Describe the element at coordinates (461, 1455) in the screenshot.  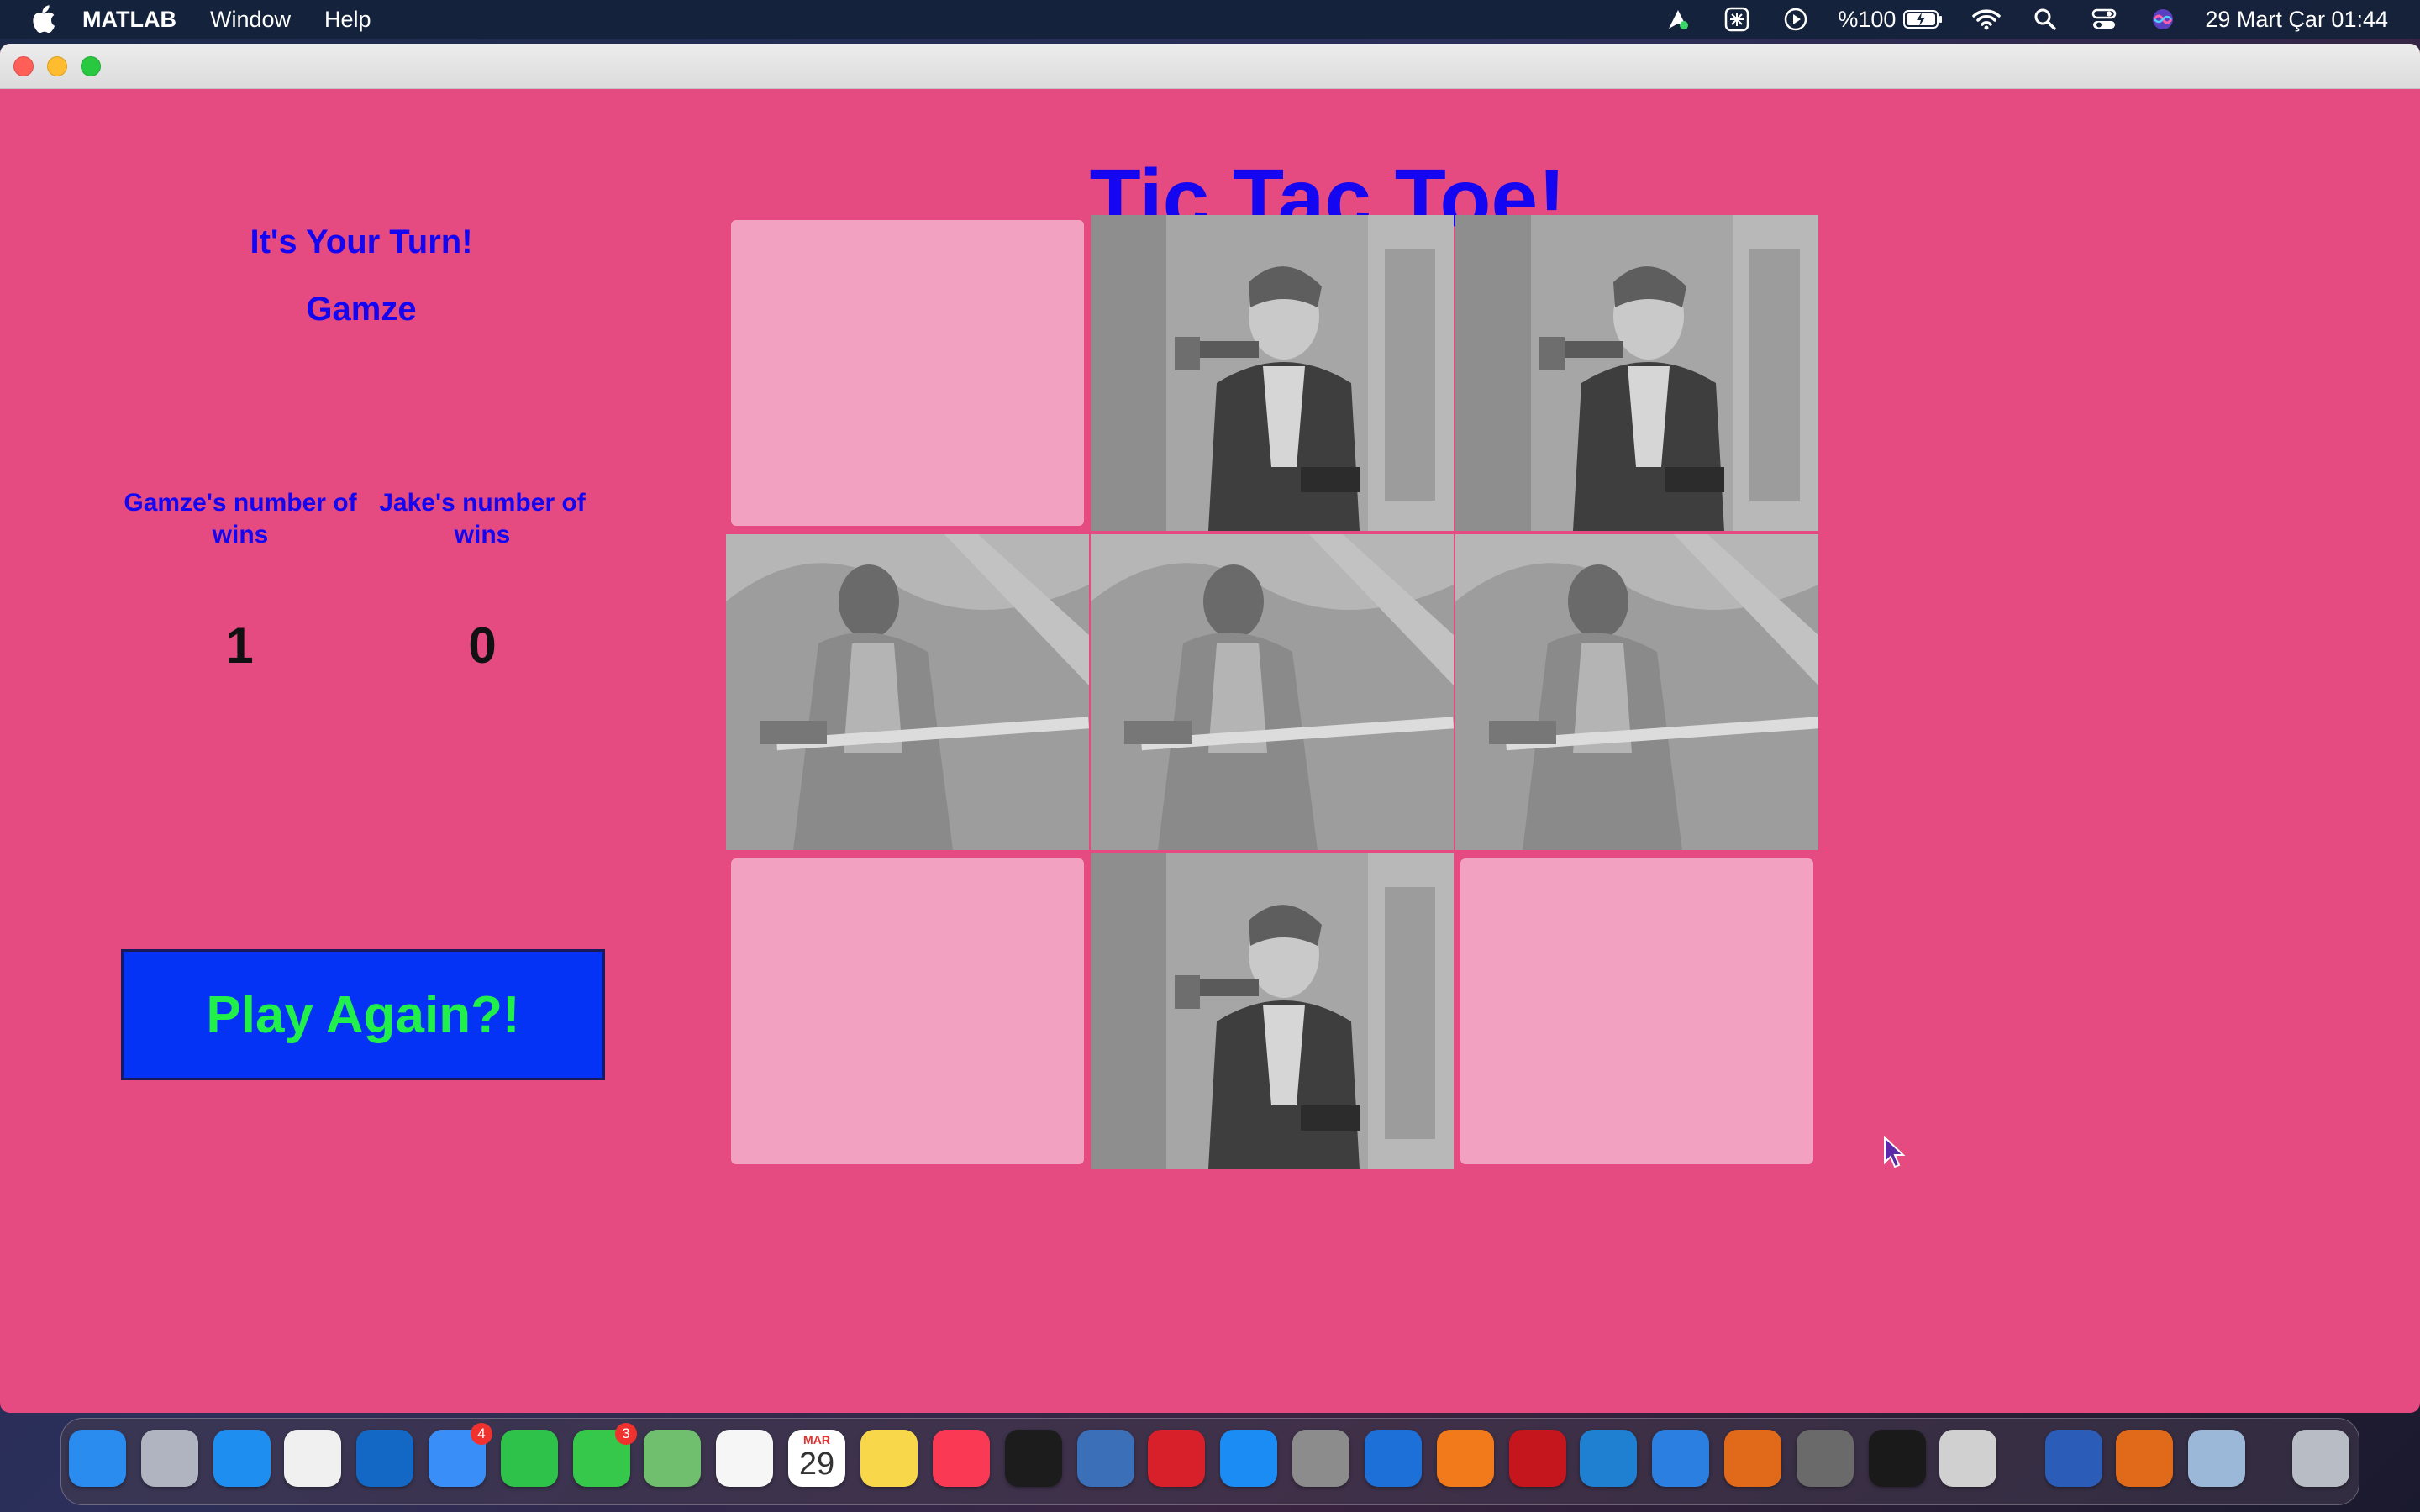
I see `mail-icon: 4` at that location.